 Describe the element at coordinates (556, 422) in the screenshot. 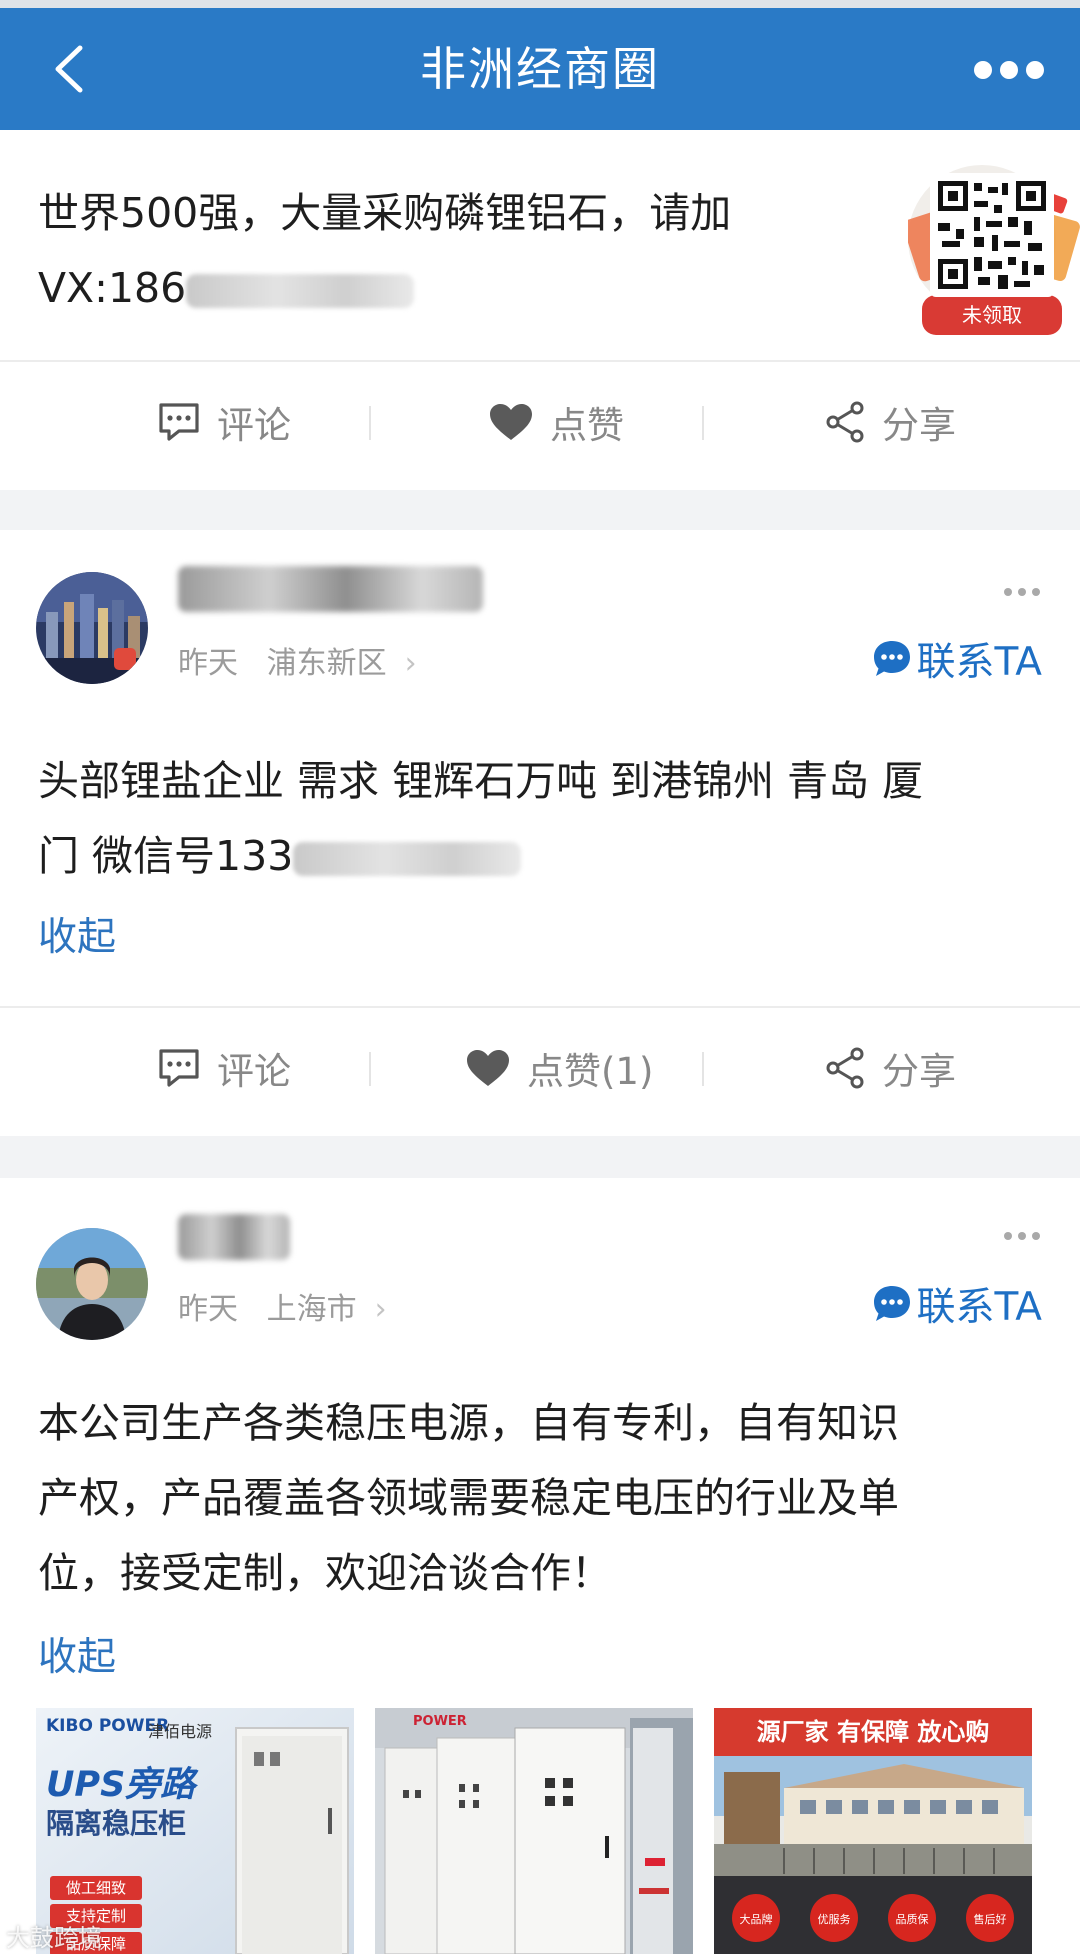

I see `like-button: 点赞` at that location.